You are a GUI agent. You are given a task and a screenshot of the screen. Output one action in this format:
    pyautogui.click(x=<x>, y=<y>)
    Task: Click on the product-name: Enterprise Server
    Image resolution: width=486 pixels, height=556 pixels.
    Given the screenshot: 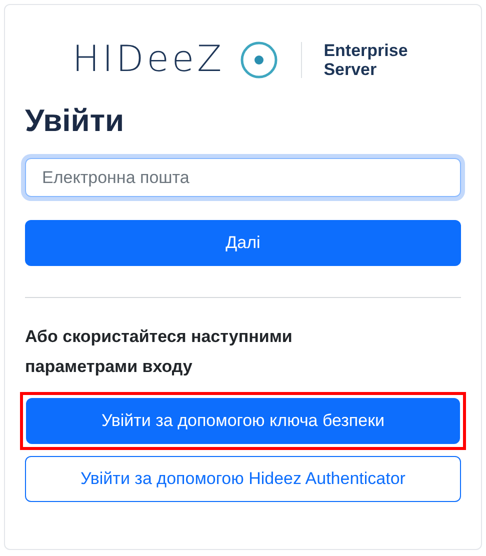 What is the action you would take?
    pyautogui.click(x=366, y=60)
    